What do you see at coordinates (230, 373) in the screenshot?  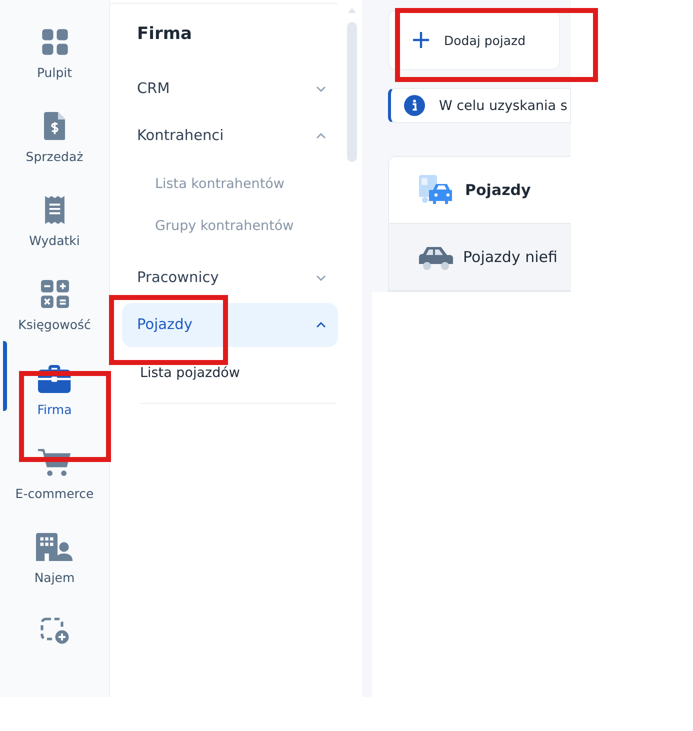 I see `menu-item: Lista pojazdów` at bounding box center [230, 373].